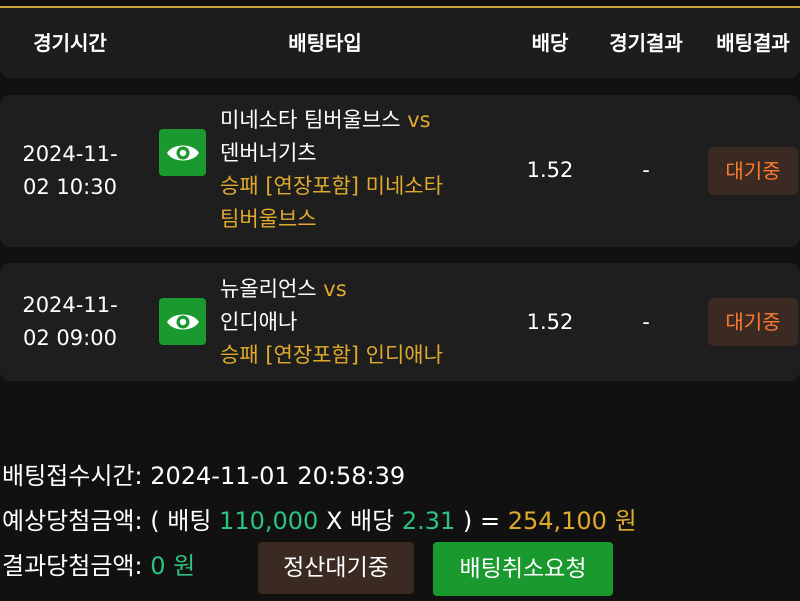  What do you see at coordinates (646, 43) in the screenshot?
I see `header-game-result: 경기결과` at bounding box center [646, 43].